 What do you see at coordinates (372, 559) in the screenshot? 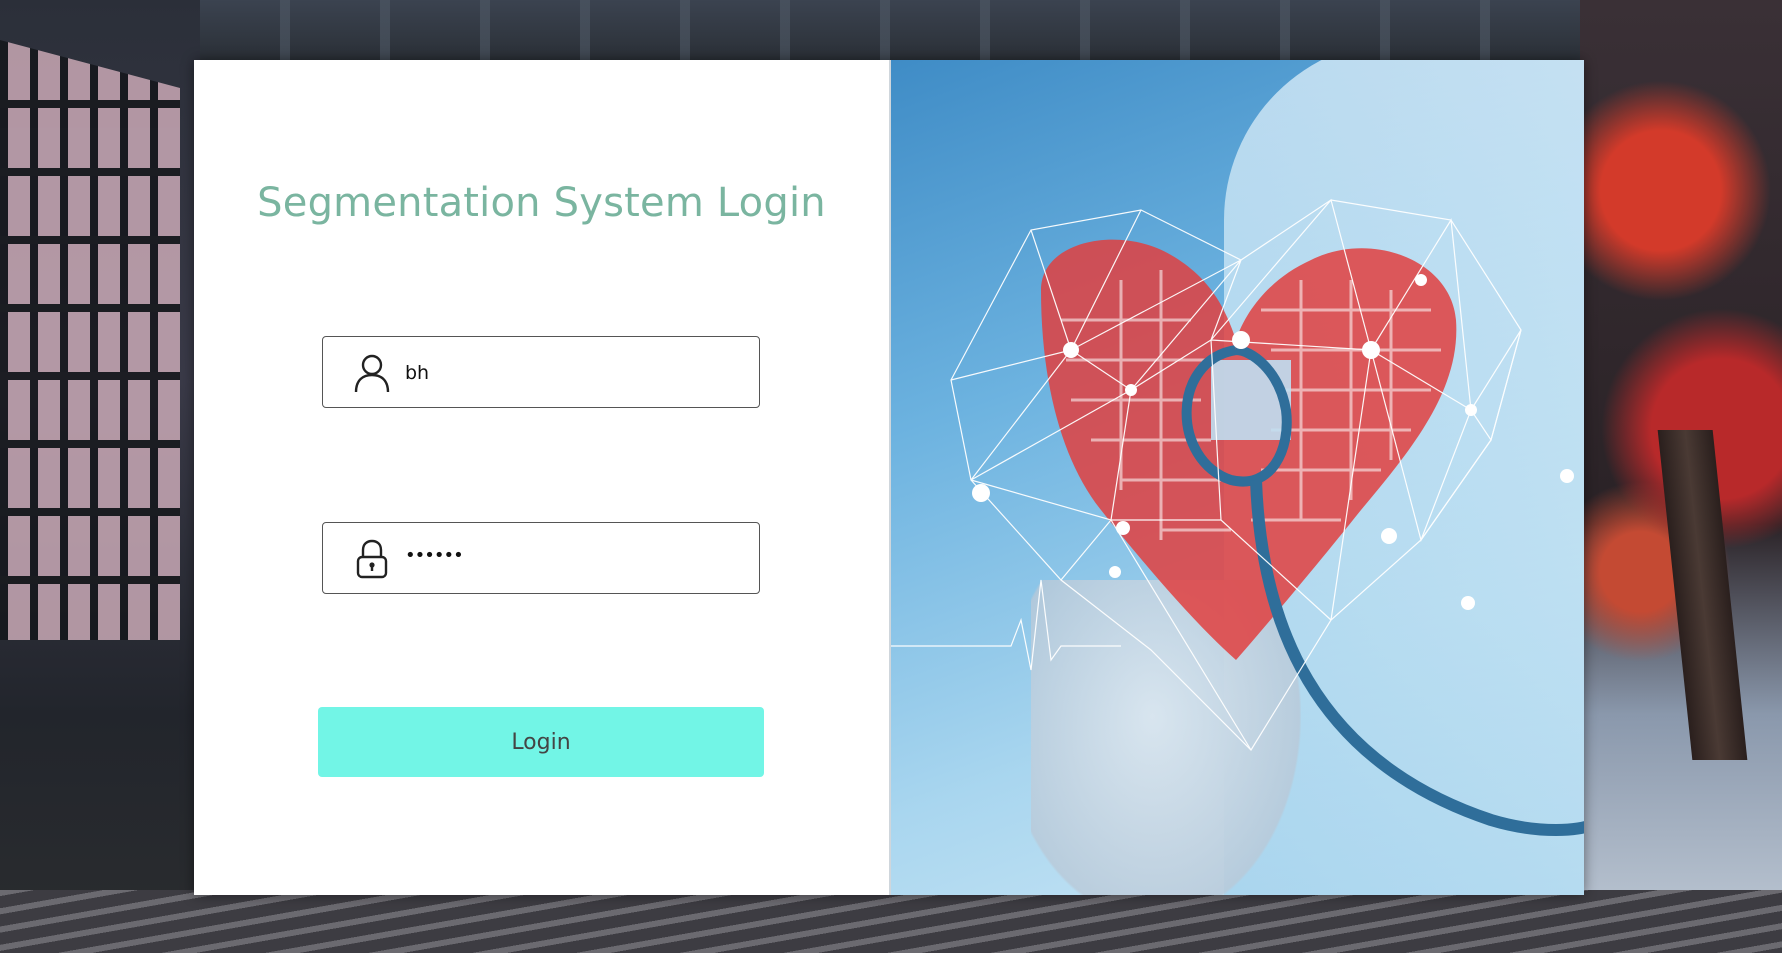
I see `lock-icon` at bounding box center [372, 559].